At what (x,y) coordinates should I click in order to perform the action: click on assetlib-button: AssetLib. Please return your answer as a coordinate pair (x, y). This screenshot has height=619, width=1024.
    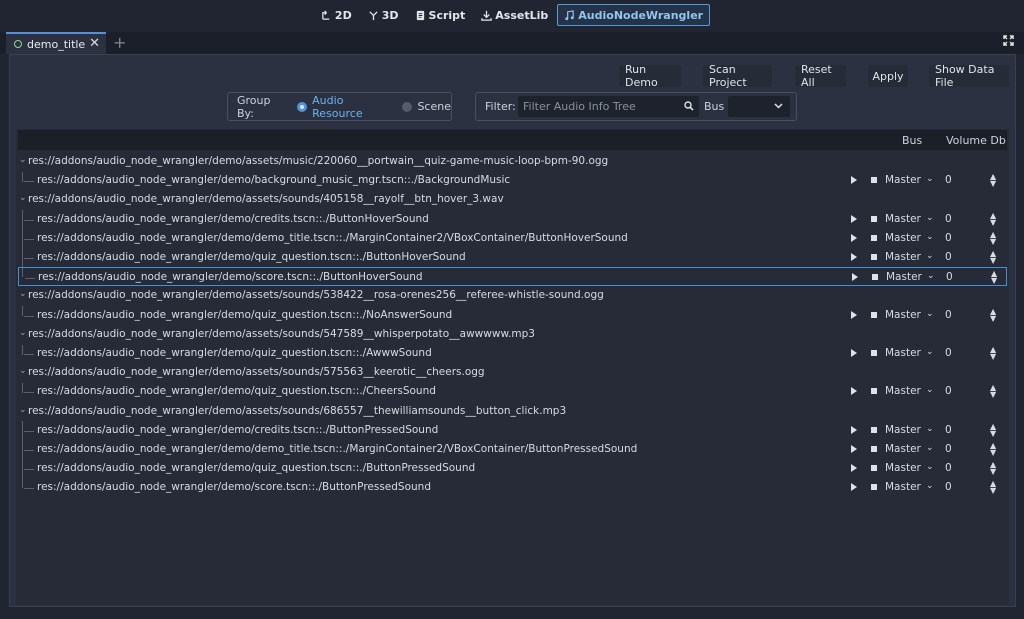
    Looking at the image, I should click on (514, 15).